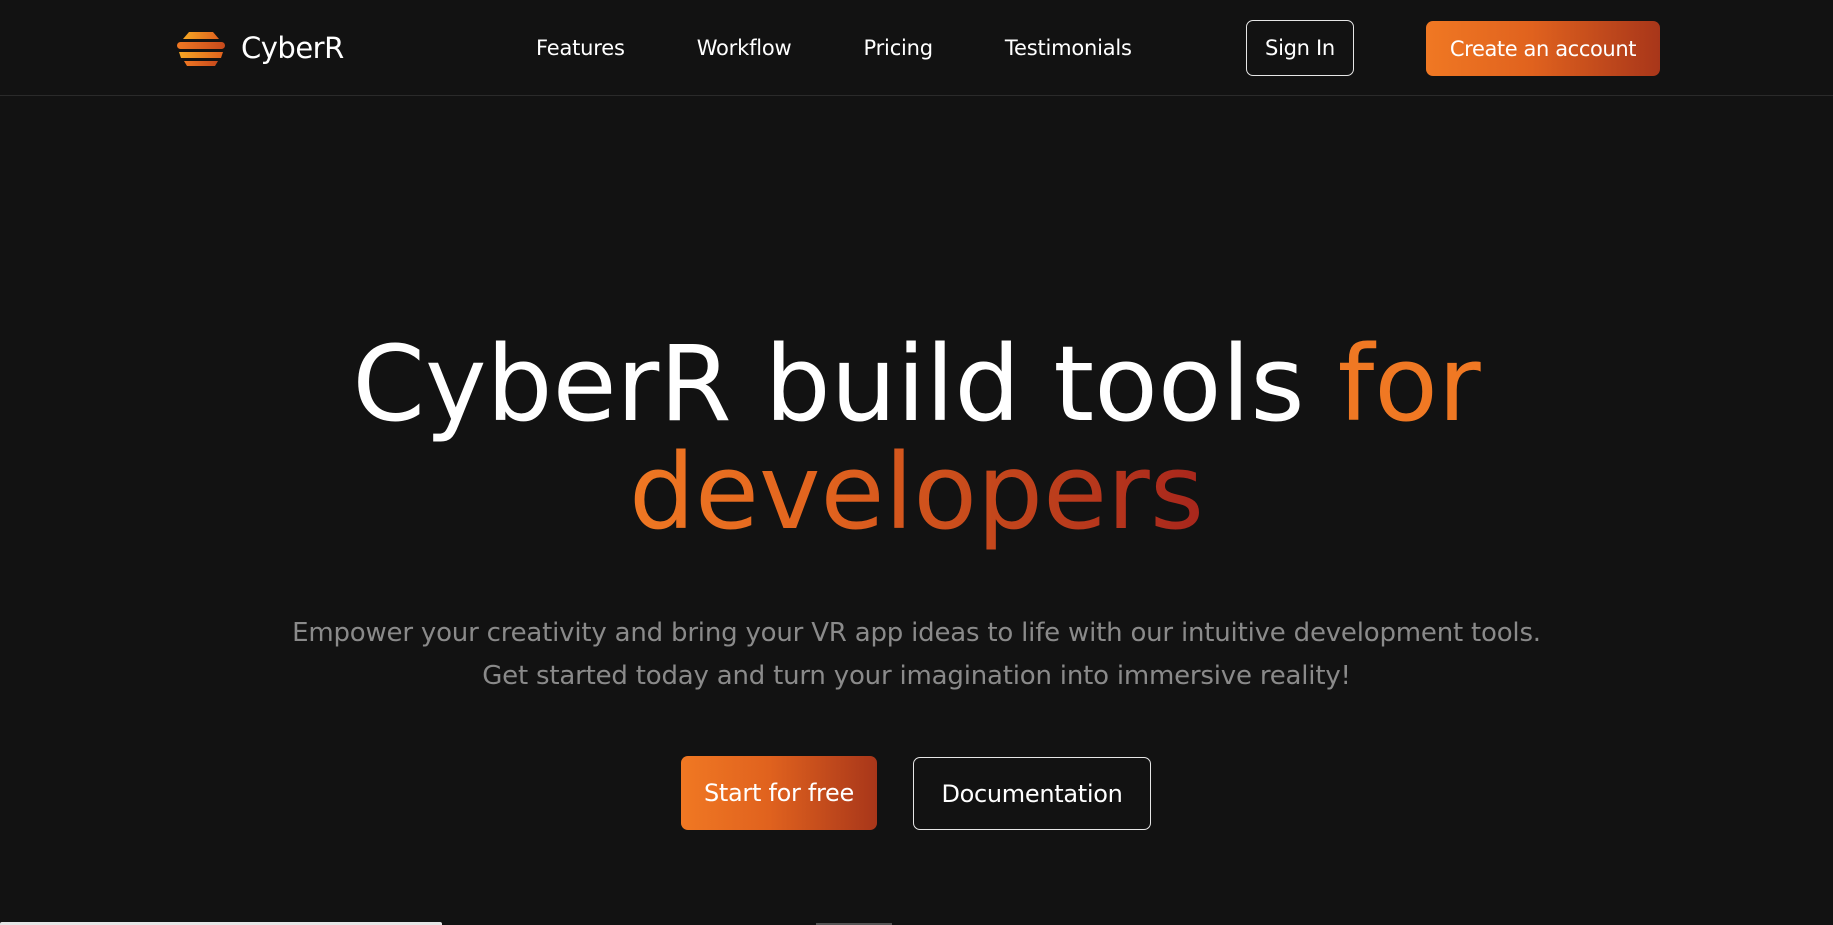 Image resolution: width=1833 pixels, height=925 pixels. Describe the element at coordinates (1032, 793) in the screenshot. I see `documentation-button: Documentation` at that location.